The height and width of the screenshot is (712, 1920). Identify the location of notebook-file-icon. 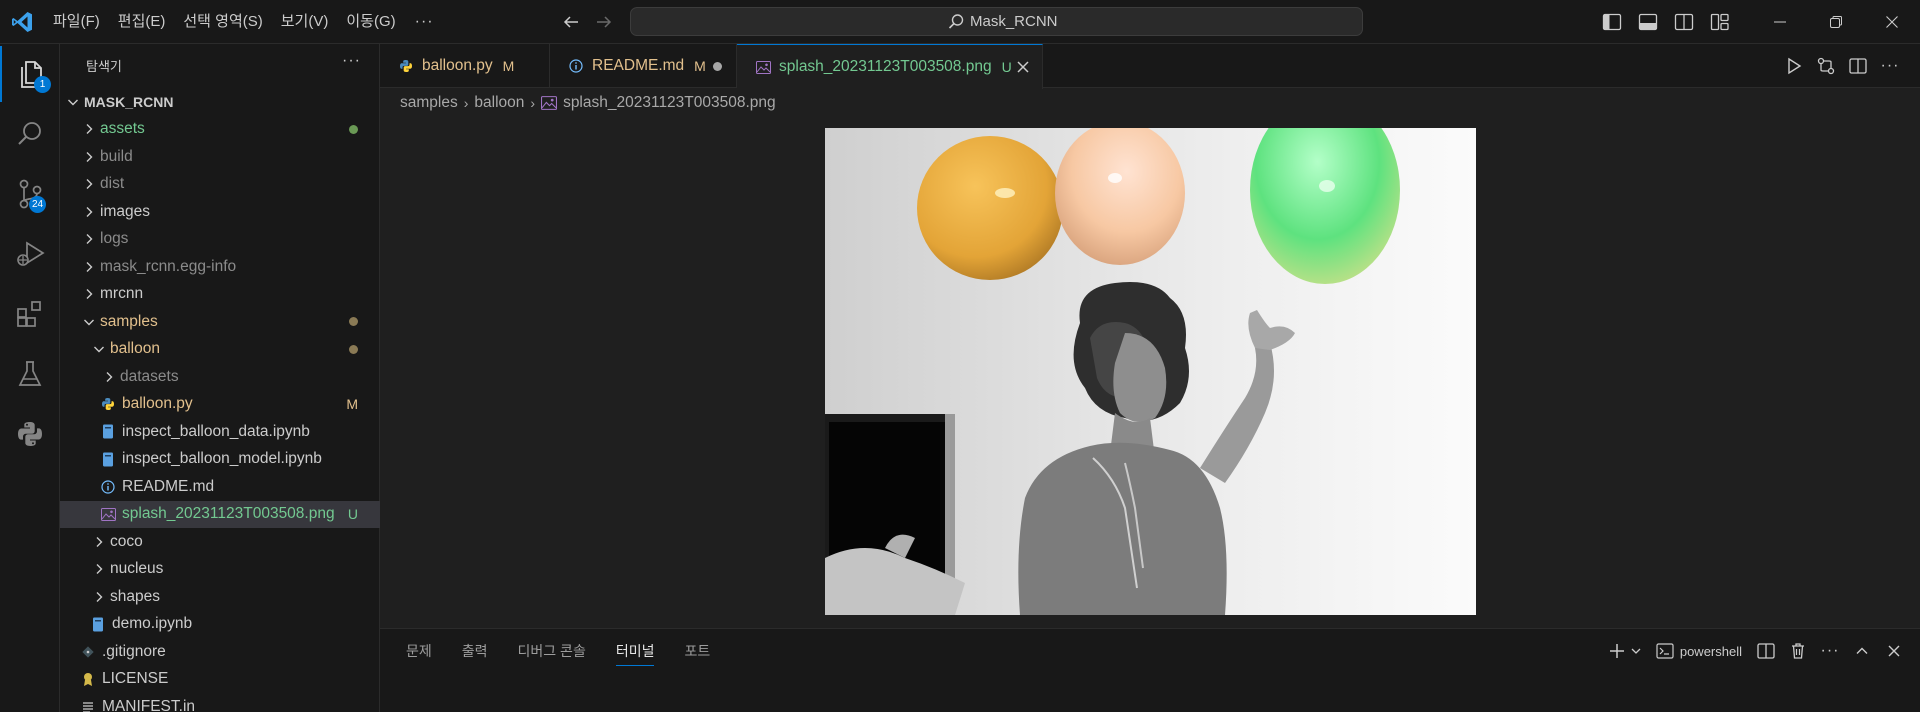
(108, 432).